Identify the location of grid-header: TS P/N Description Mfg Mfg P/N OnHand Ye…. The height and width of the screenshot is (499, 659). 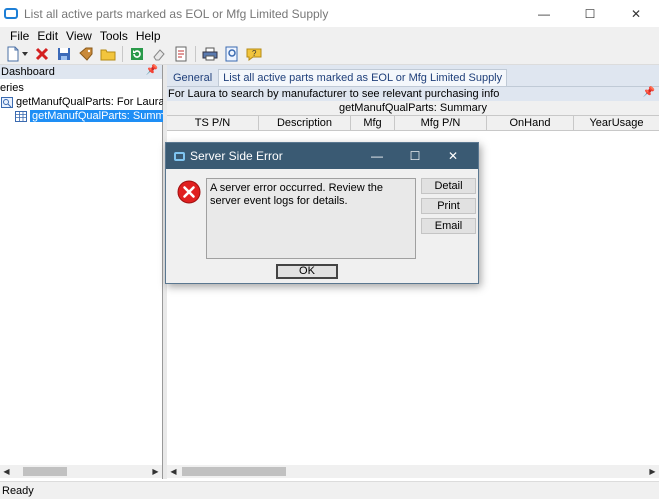
(413, 123).